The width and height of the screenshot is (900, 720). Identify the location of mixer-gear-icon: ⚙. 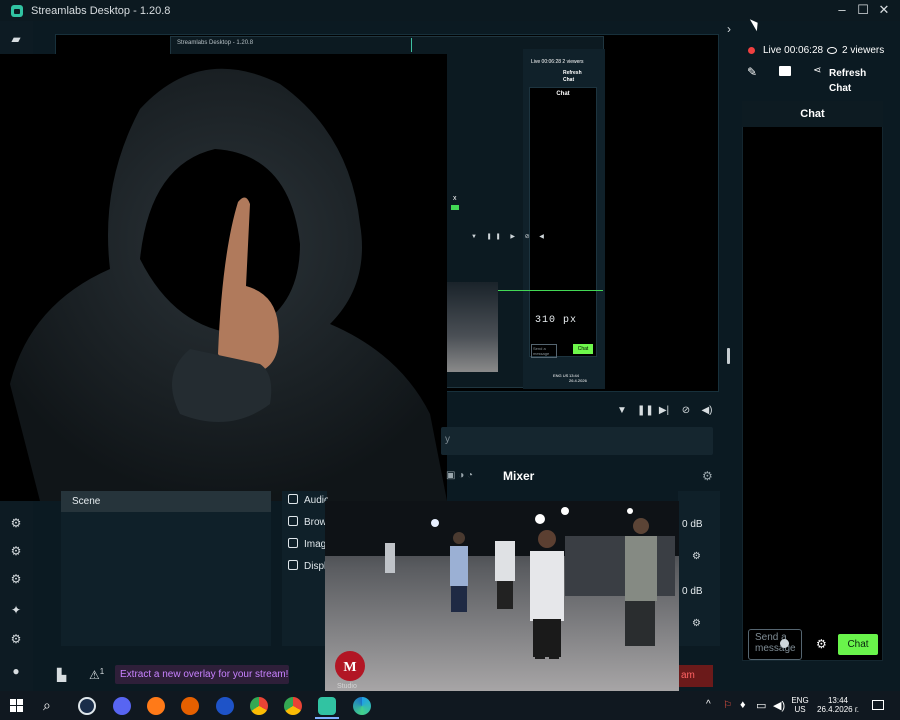
(707, 476).